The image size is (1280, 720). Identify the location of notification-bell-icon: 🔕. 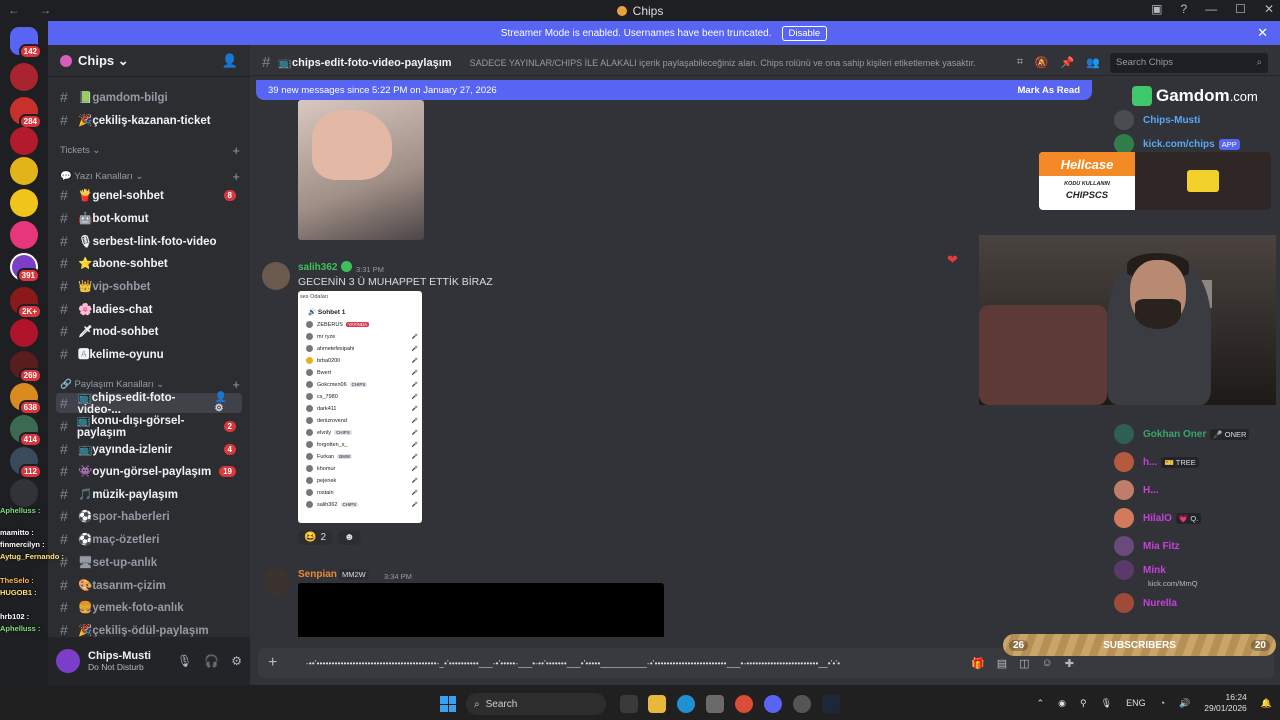
(1042, 62).